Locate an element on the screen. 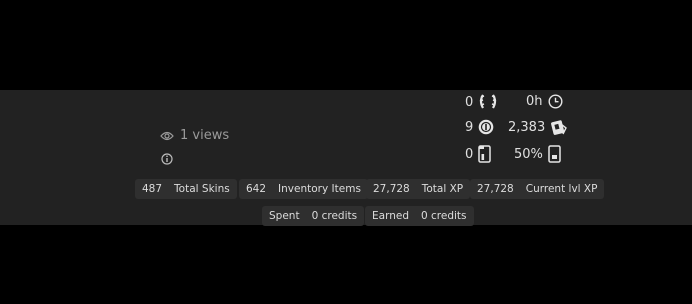  eye-icon is located at coordinates (167, 136).